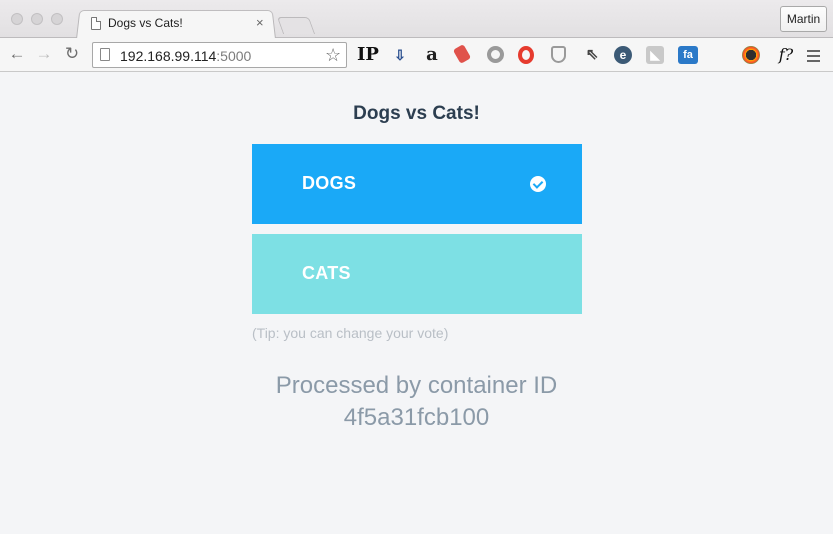  Describe the element at coordinates (72, 54) in the screenshot. I see `reload-icon: ↻` at that location.